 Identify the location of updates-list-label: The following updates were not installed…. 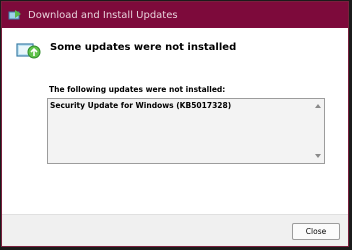
(137, 89).